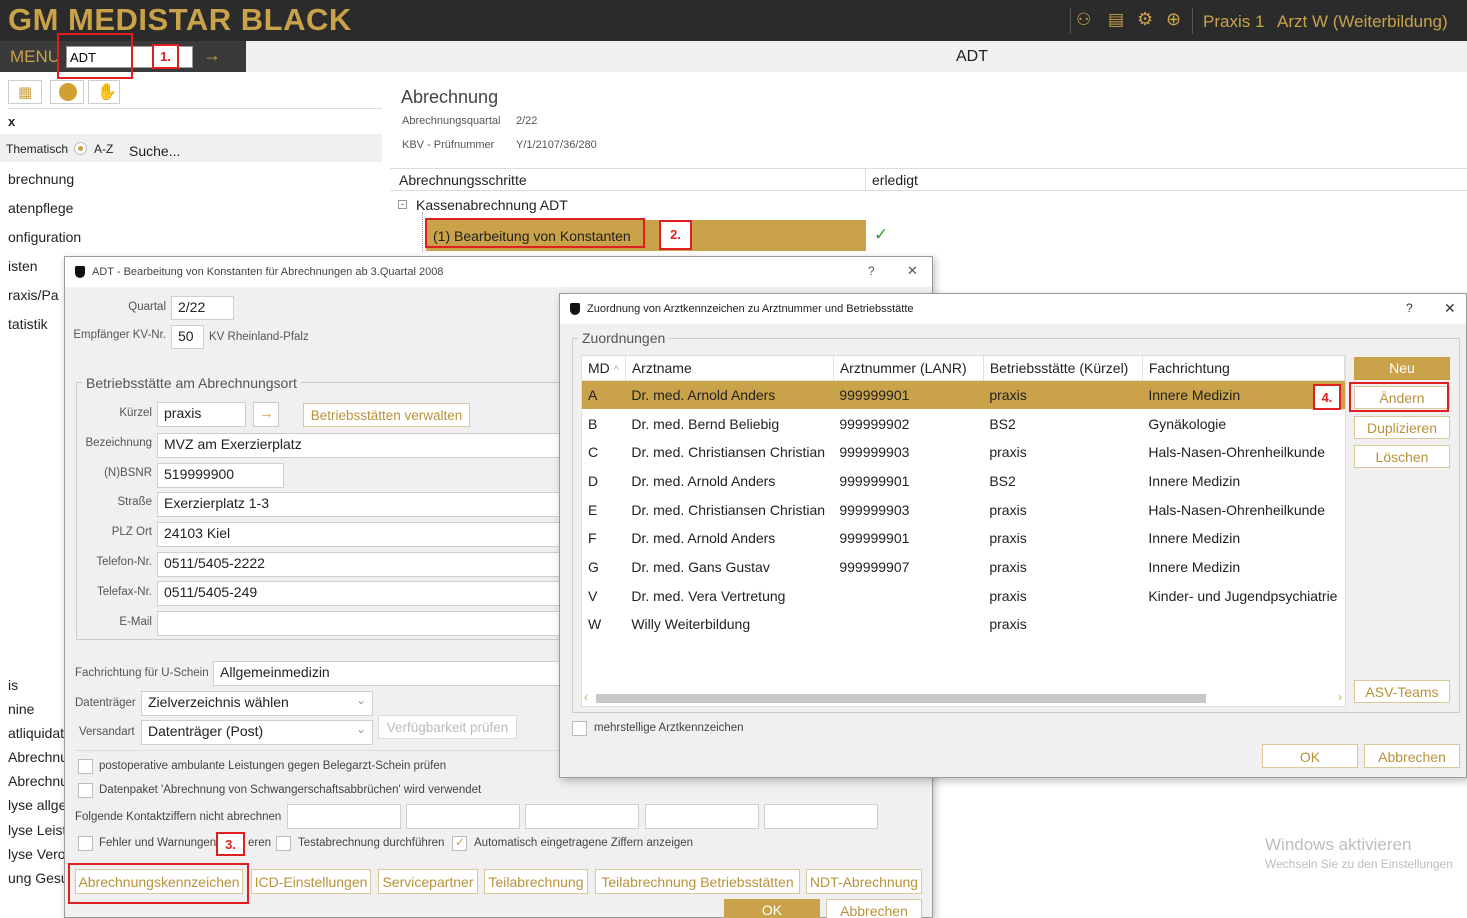  What do you see at coordinates (359, 504) in the screenshot?
I see `strasse-field: Exerzierplatz 1-3` at bounding box center [359, 504].